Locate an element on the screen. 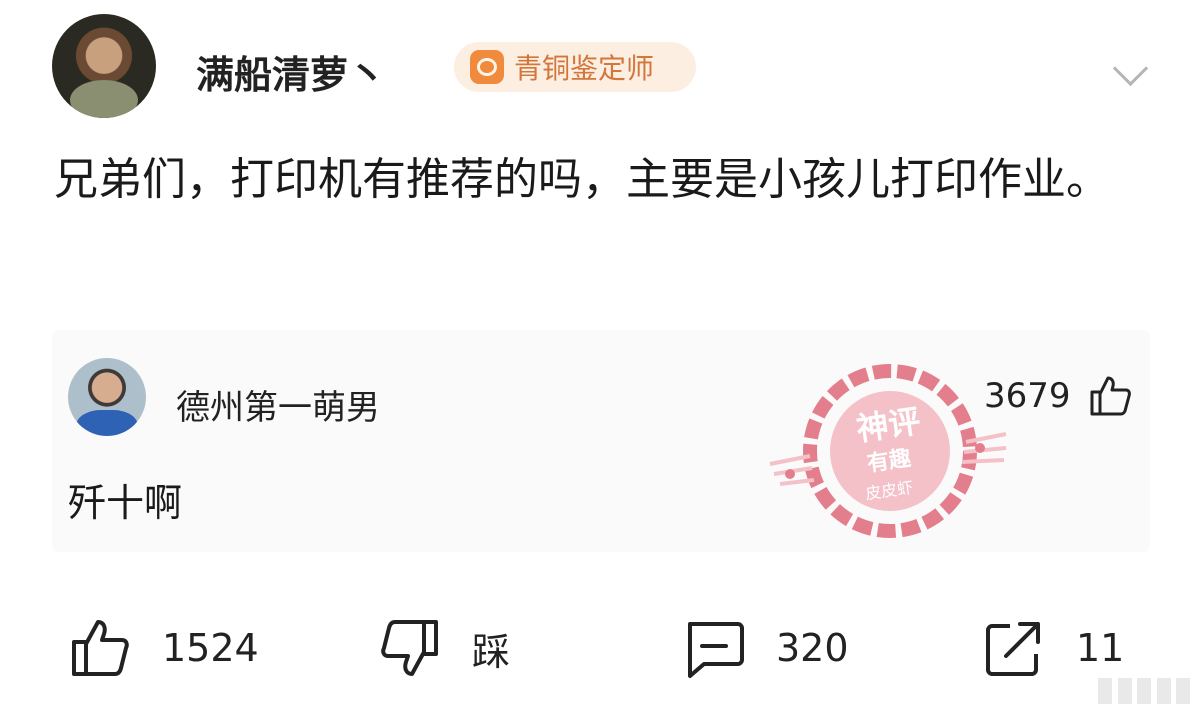 Image resolution: width=1200 pixels, height=716 pixels. comment-button: 320 is located at coordinates (765, 648).